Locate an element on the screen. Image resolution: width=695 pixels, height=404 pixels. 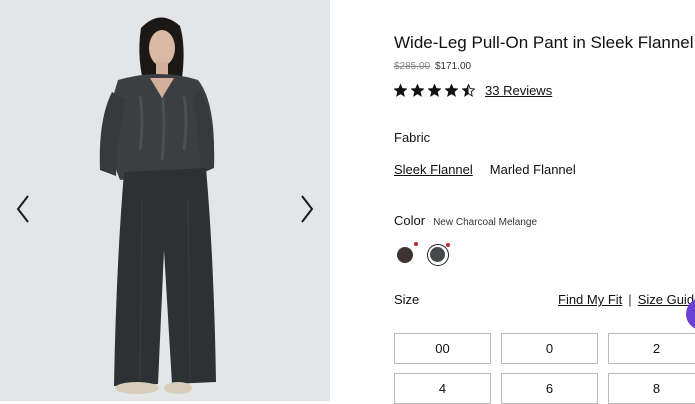
color-swatch-2-selected is located at coordinates (438, 254).